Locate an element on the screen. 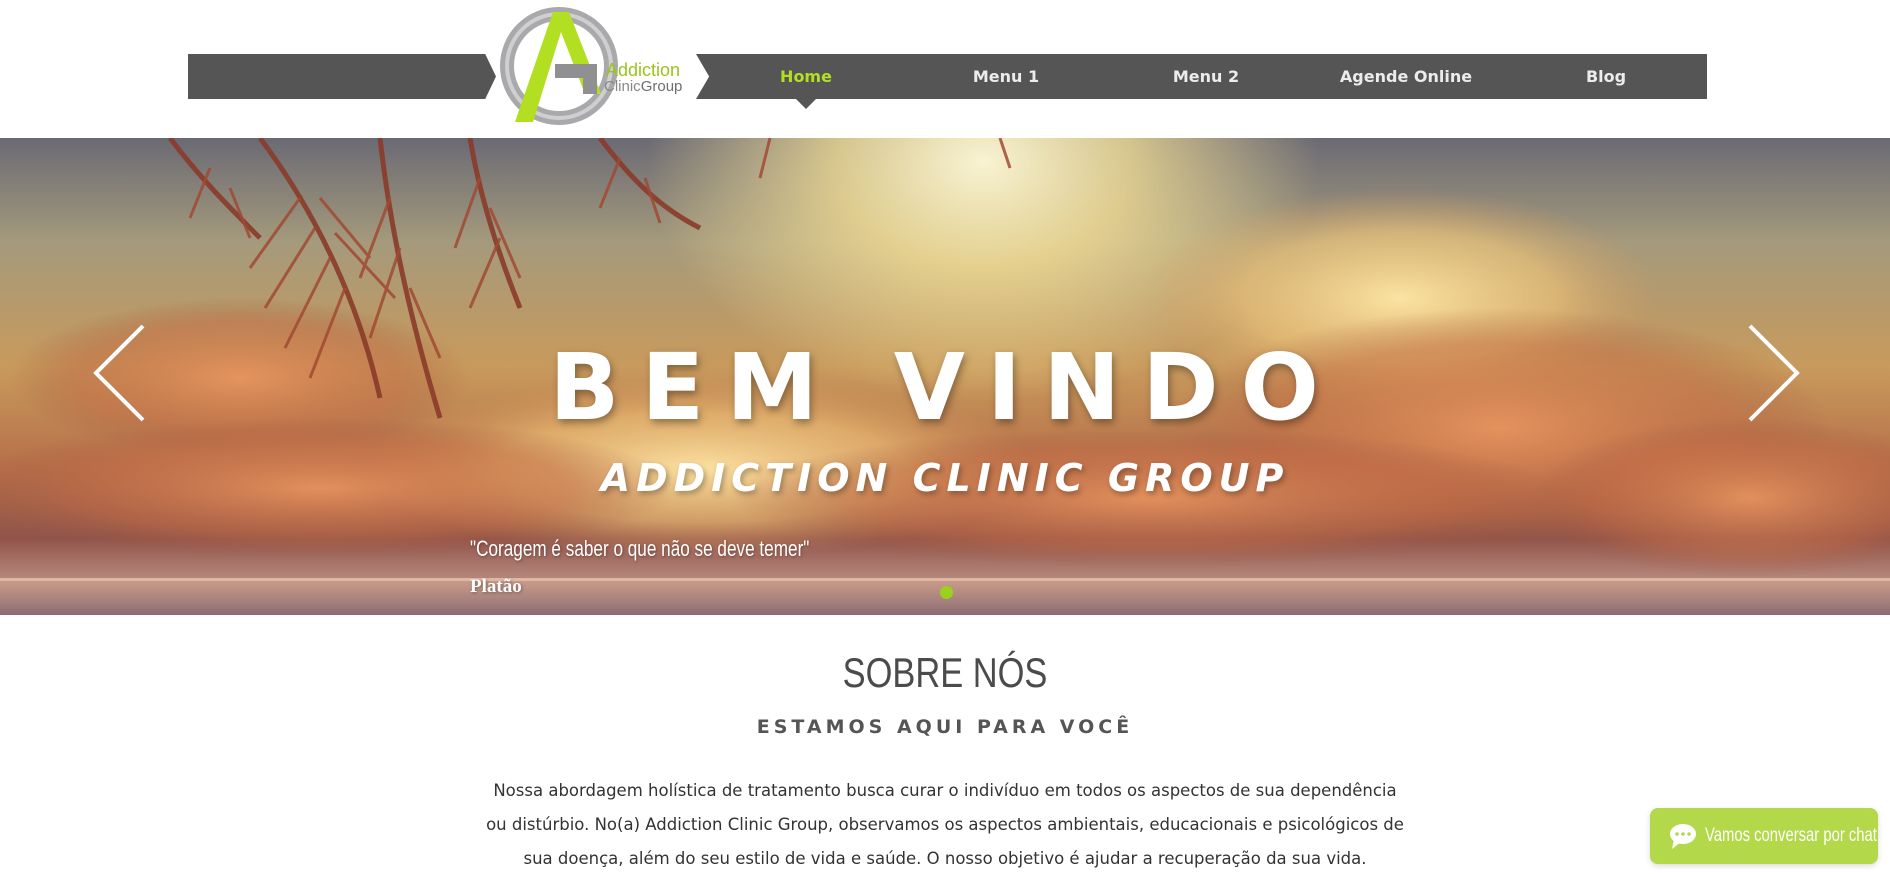 This screenshot has width=1890, height=874. logo-text-group: Group is located at coordinates (661, 86).